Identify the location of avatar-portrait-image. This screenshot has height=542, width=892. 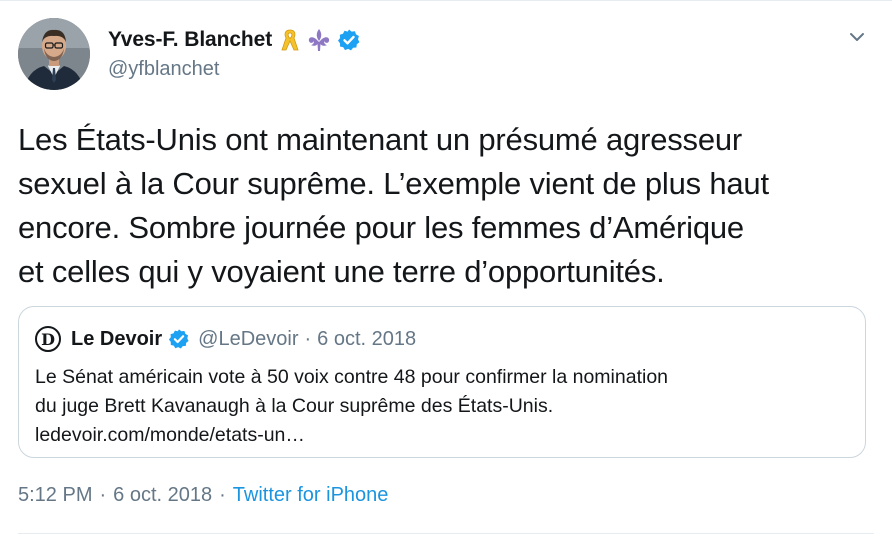
(54, 54).